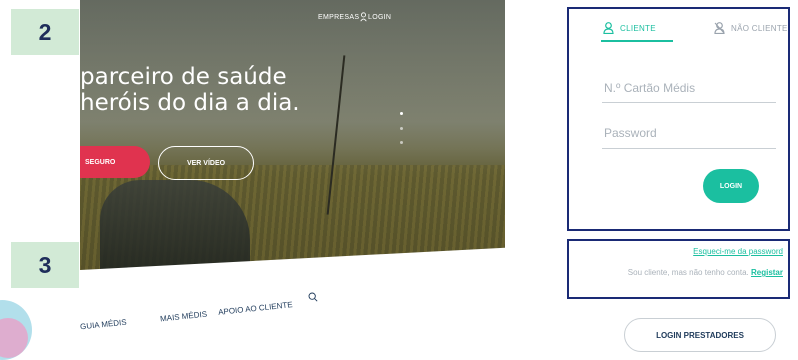 The image size is (798, 360). Describe the element at coordinates (638, 28) in the screenshot. I see `tab-cliente-label: CLIENTE` at that location.